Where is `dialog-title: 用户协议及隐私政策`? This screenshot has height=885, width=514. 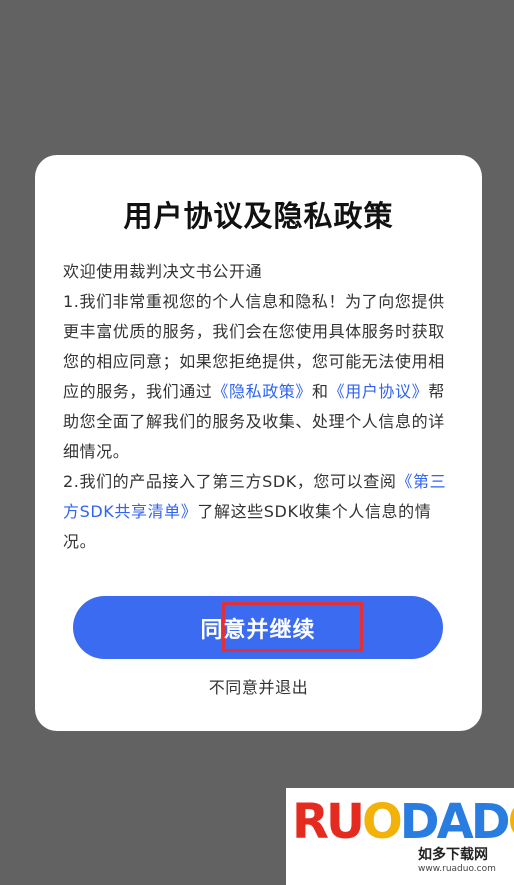
dialog-title: 用户协议及隐私政策 is located at coordinates (258, 216).